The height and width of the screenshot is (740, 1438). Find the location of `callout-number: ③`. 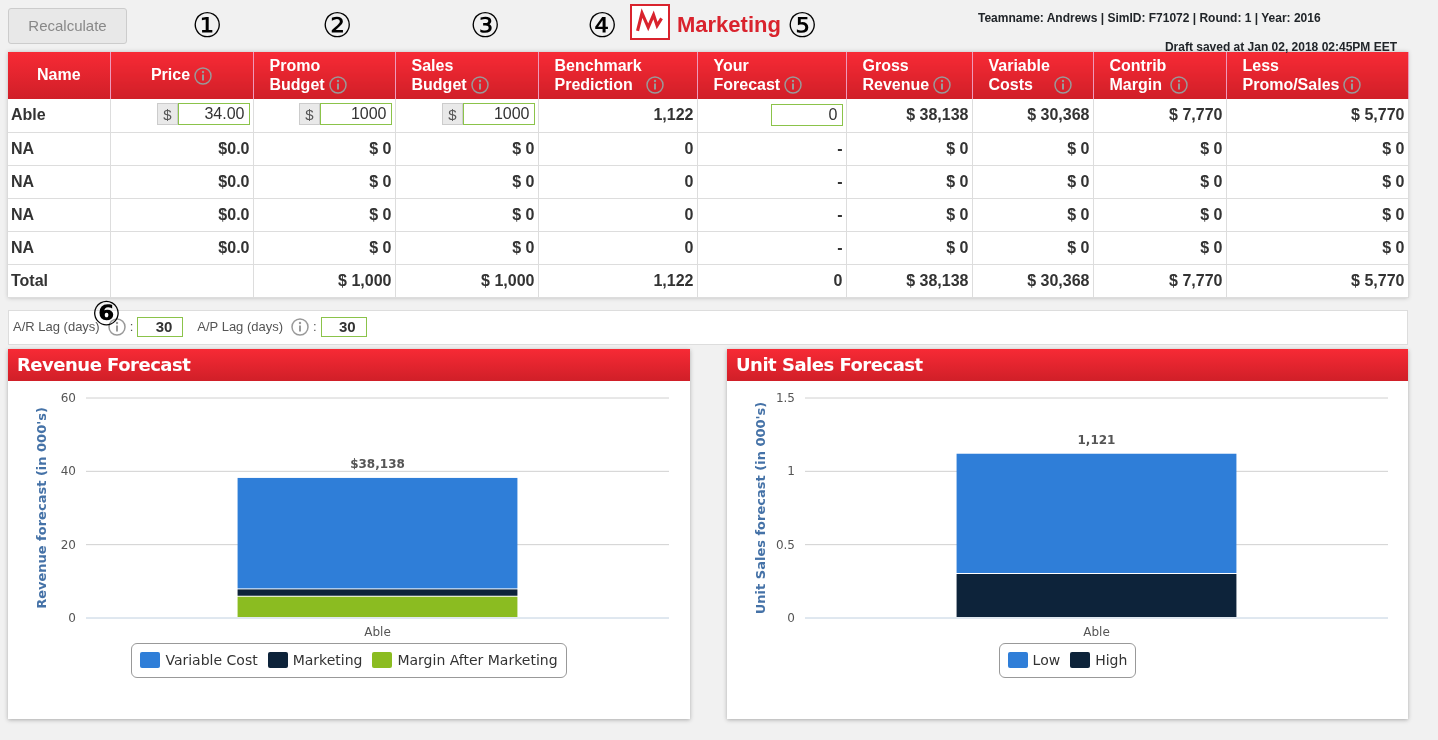

callout-number: ③ is located at coordinates (485, 25).